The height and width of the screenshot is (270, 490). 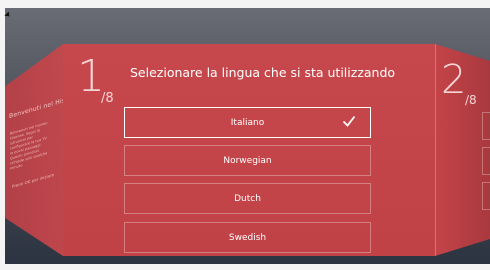 I want to click on language-option-label: Italiano, so click(x=247, y=122).